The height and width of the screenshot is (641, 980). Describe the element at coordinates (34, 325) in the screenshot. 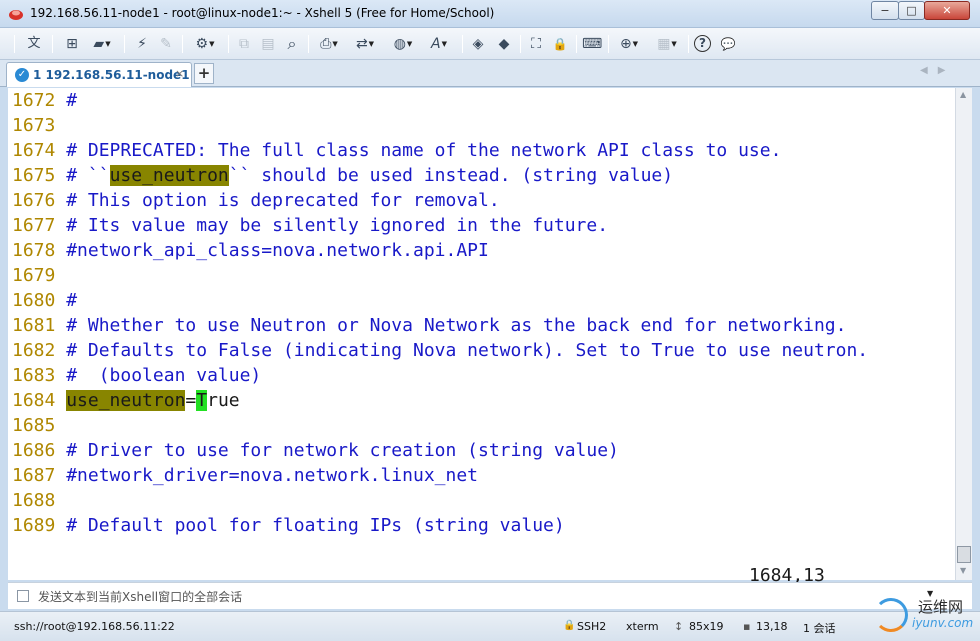

I see `line-number: 1681` at that location.